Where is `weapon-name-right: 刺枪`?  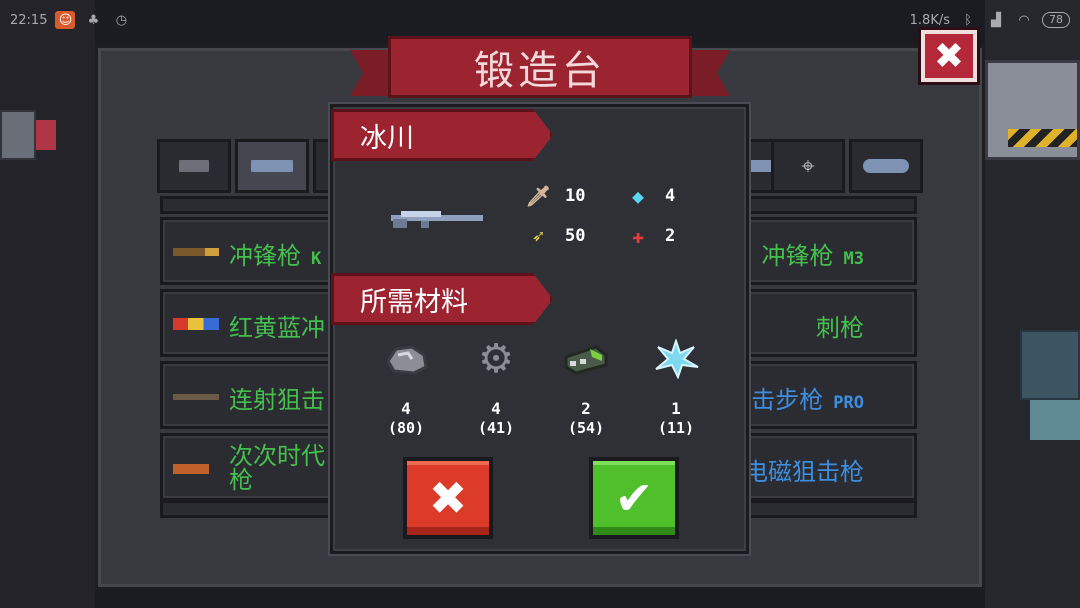 weapon-name-right: 刺枪 is located at coordinates (840, 328).